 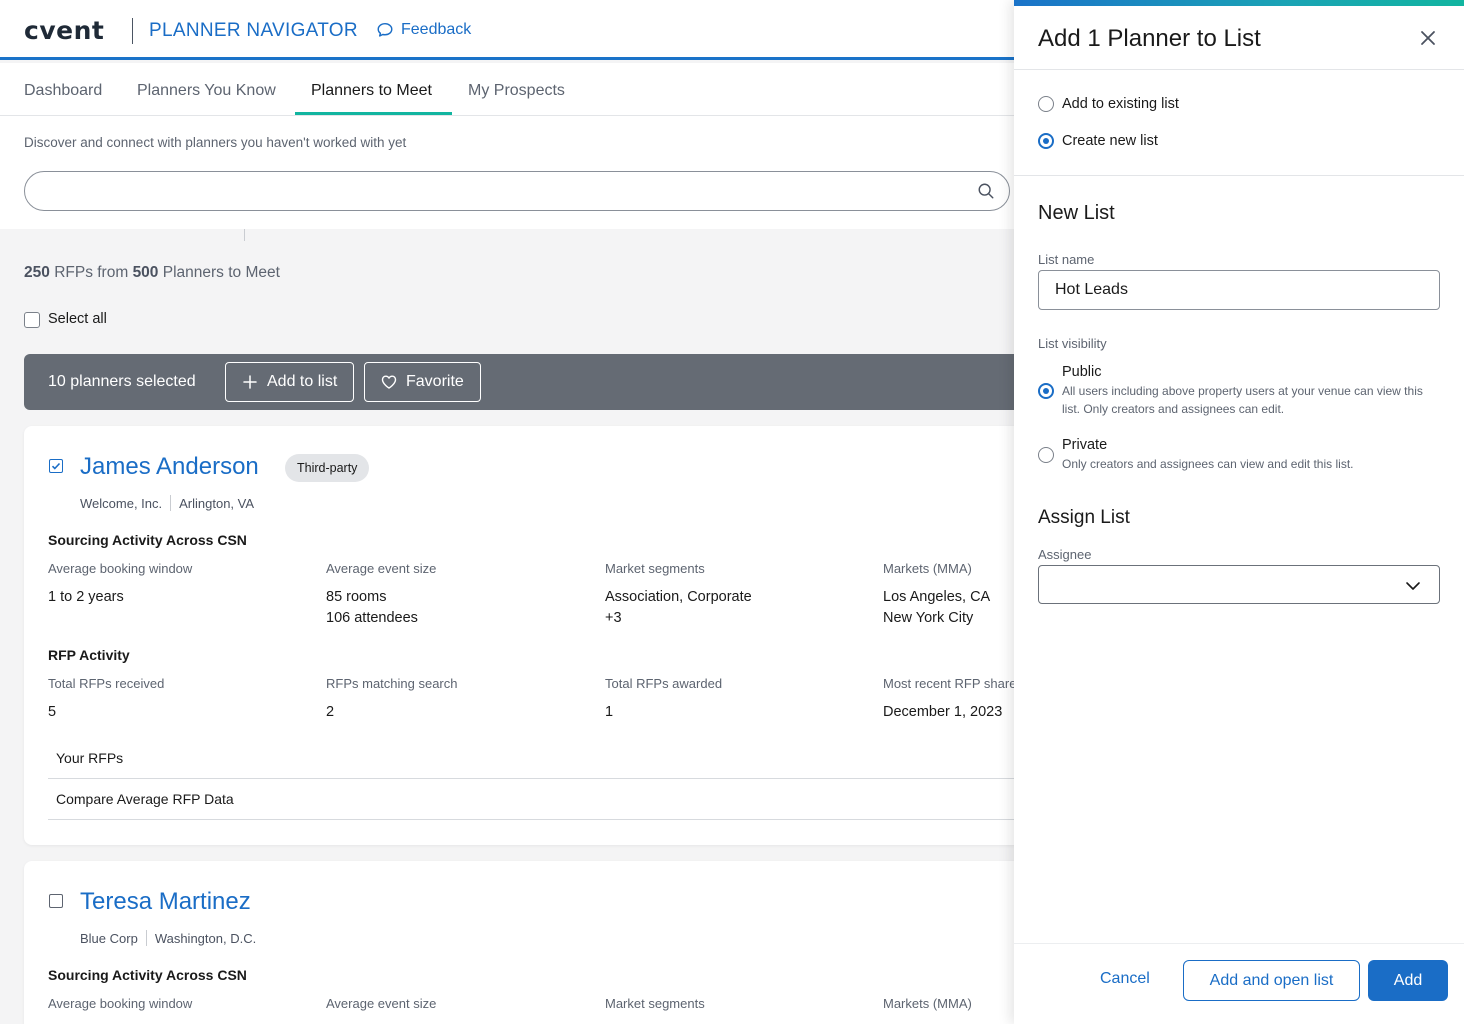 I want to click on checkmark-icon, so click(x=56, y=466).